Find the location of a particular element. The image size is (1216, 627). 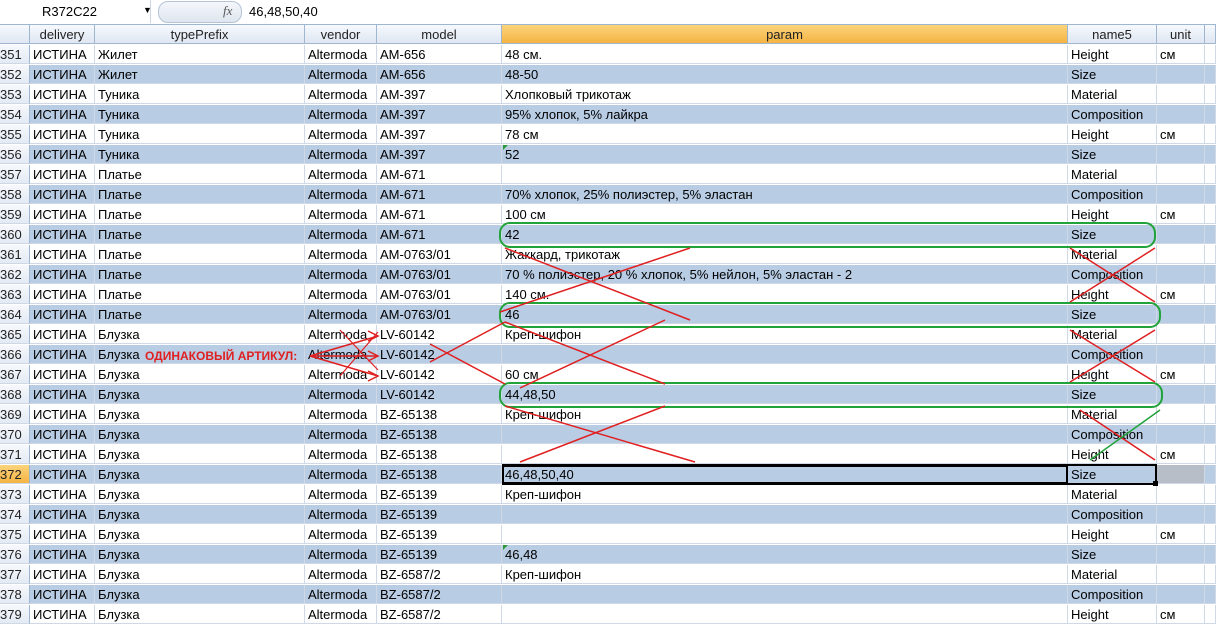

annotation-label: ОДИНАКОВЫЙ АРТИКУЛ: is located at coordinates (221, 356).